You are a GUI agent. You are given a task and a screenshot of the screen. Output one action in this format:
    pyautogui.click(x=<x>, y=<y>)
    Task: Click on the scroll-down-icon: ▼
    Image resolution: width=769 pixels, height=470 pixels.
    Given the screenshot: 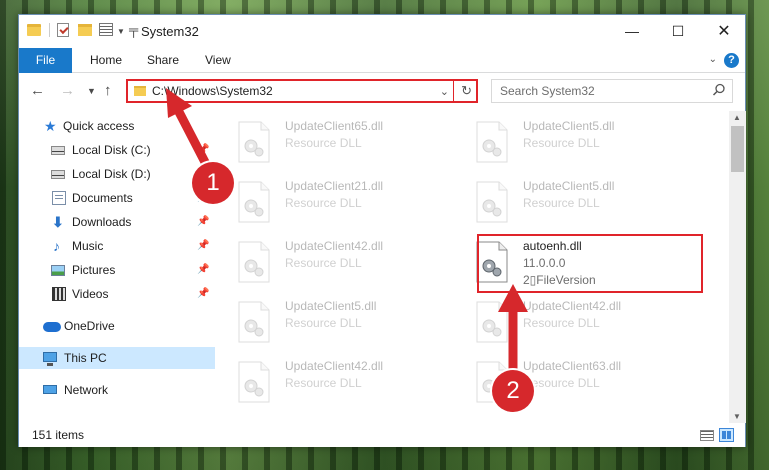 What is the action you would take?
    pyautogui.click(x=737, y=416)
    